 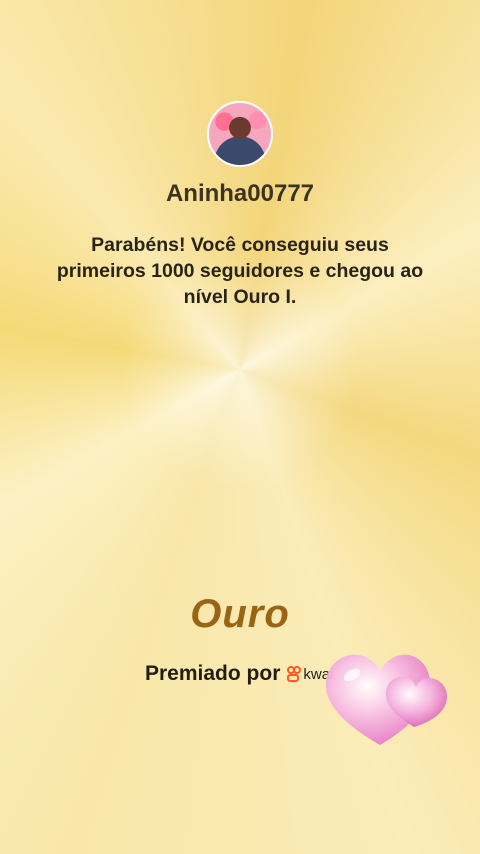 What do you see at coordinates (240, 614) in the screenshot?
I see `tier-label: Ouro` at bounding box center [240, 614].